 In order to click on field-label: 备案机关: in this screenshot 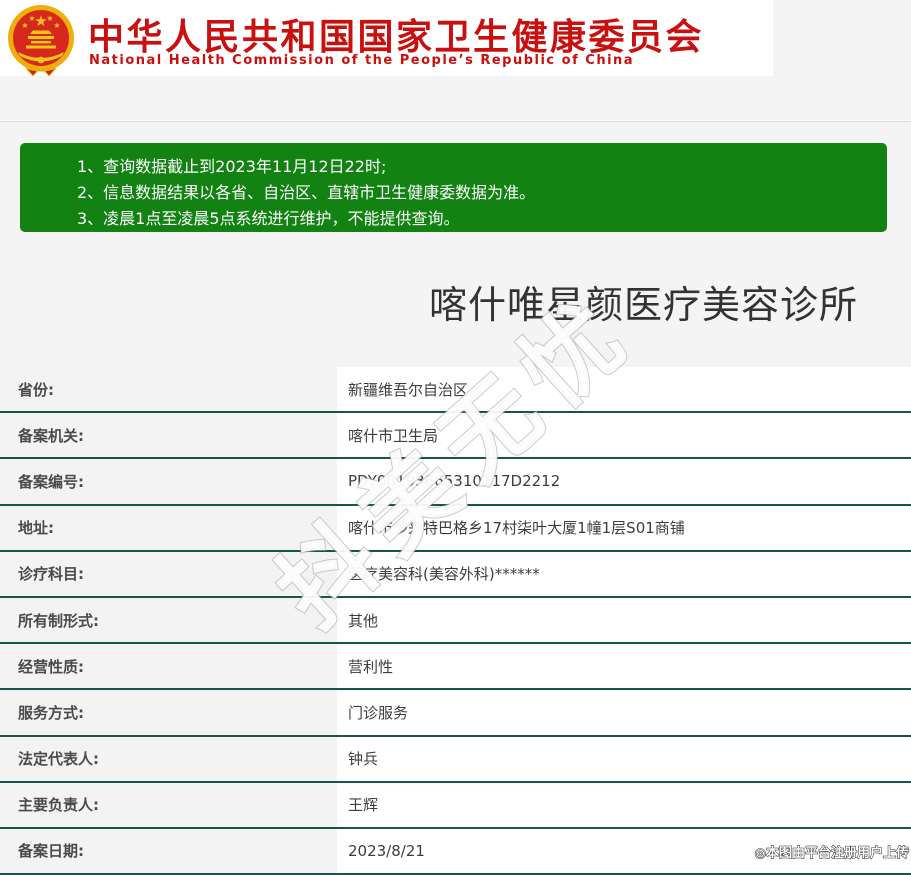, I will do `click(168, 435)`.